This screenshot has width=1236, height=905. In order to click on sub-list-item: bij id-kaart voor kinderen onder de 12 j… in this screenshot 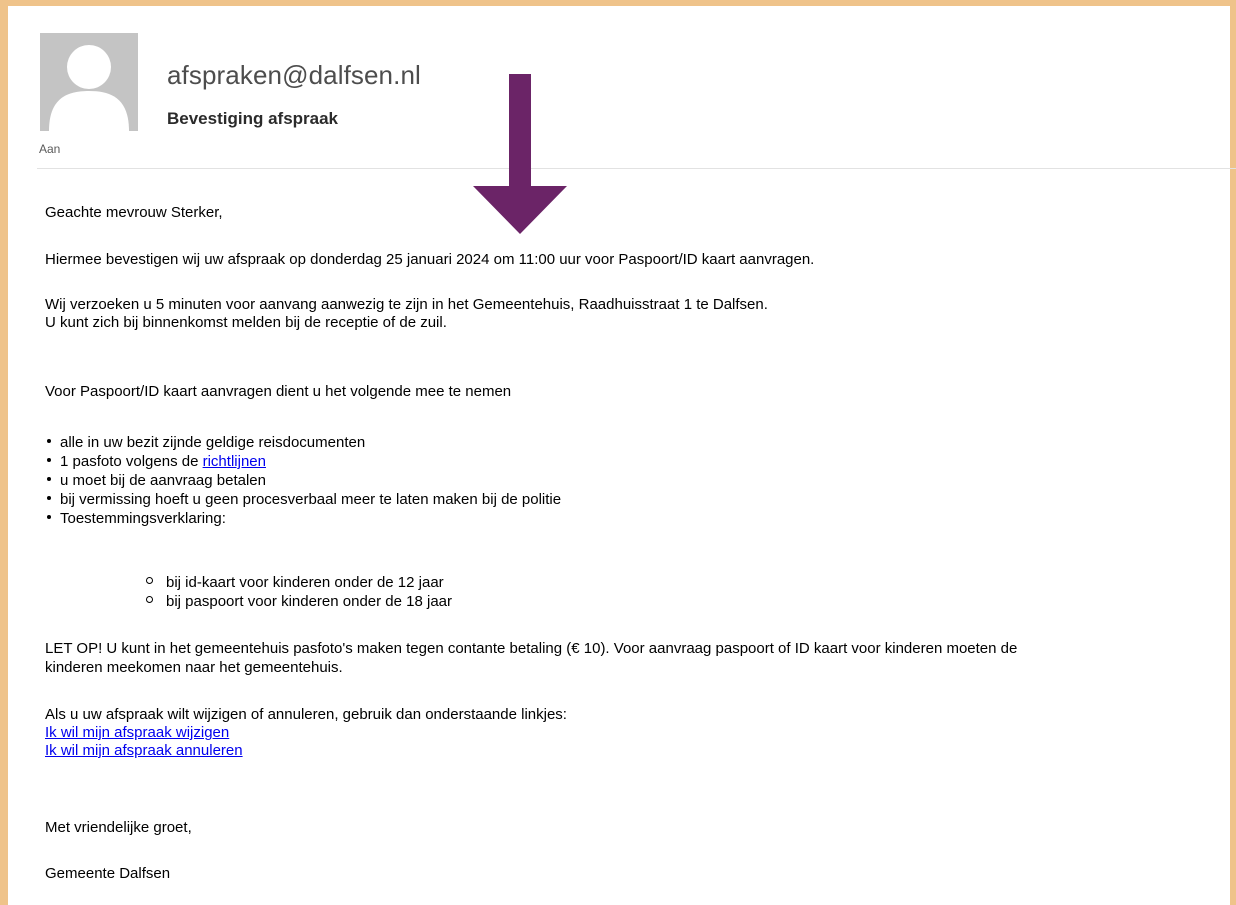, I will do `click(295, 583)`.